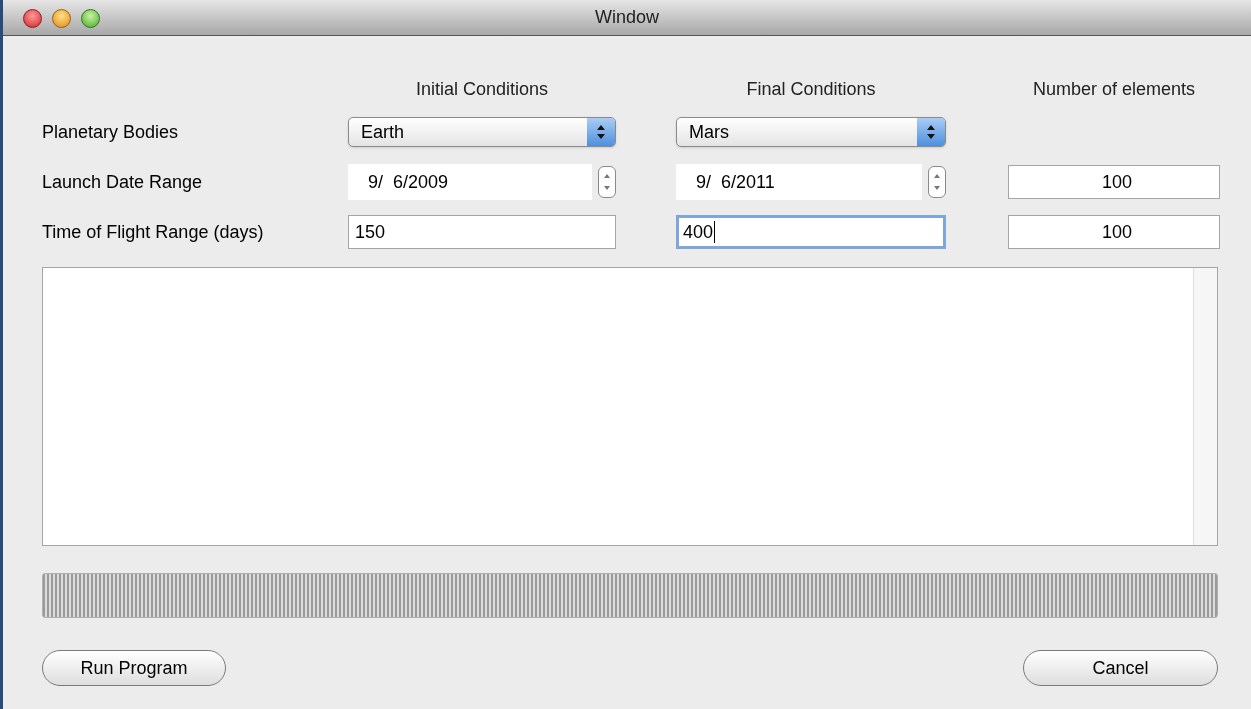 The height and width of the screenshot is (709, 1251). I want to click on column-header: Final Conditions, so click(811, 89).